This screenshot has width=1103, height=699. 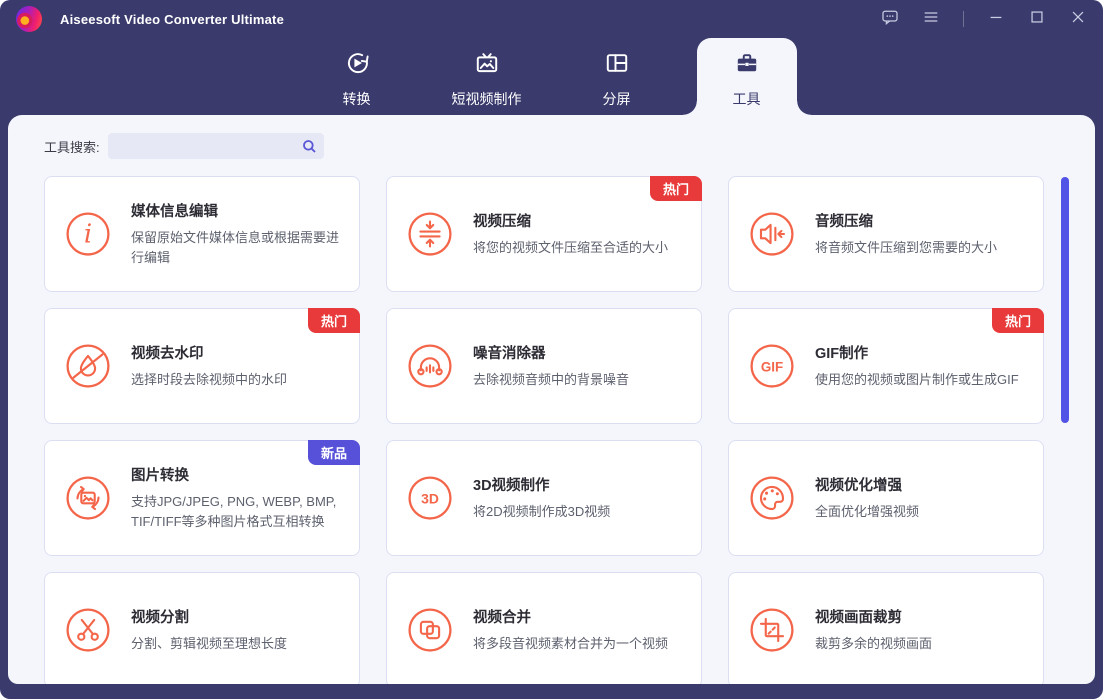 What do you see at coordinates (844, 221) in the screenshot?
I see `tool-card-title: 音频压缩` at bounding box center [844, 221].